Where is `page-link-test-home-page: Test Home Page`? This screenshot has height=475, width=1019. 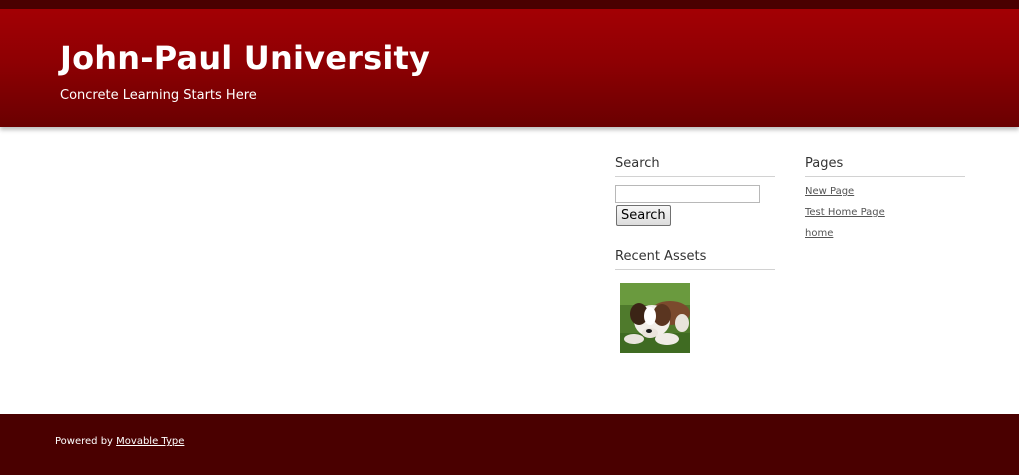 page-link-test-home-page: Test Home Page is located at coordinates (845, 212).